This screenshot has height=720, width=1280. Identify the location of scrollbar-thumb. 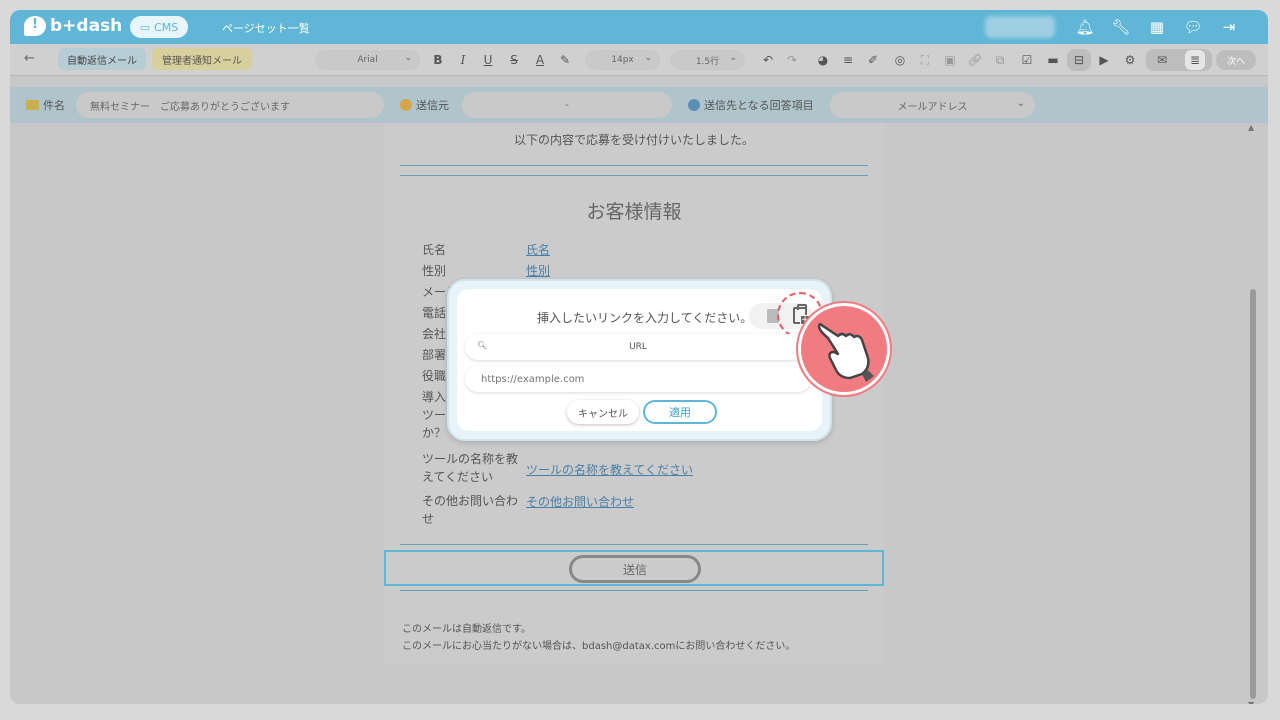
(1253, 494).